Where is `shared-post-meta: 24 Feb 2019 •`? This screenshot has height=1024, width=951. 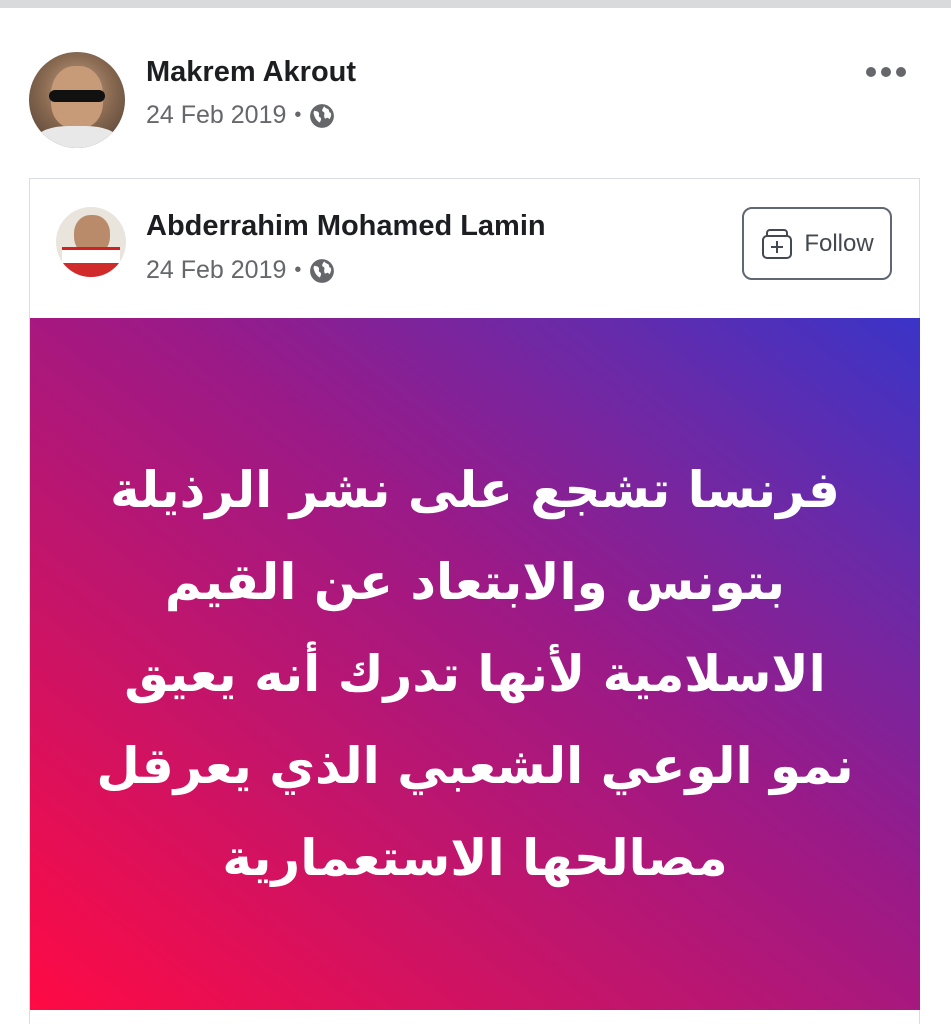
shared-post-meta: 24 Feb 2019 • is located at coordinates (240, 270).